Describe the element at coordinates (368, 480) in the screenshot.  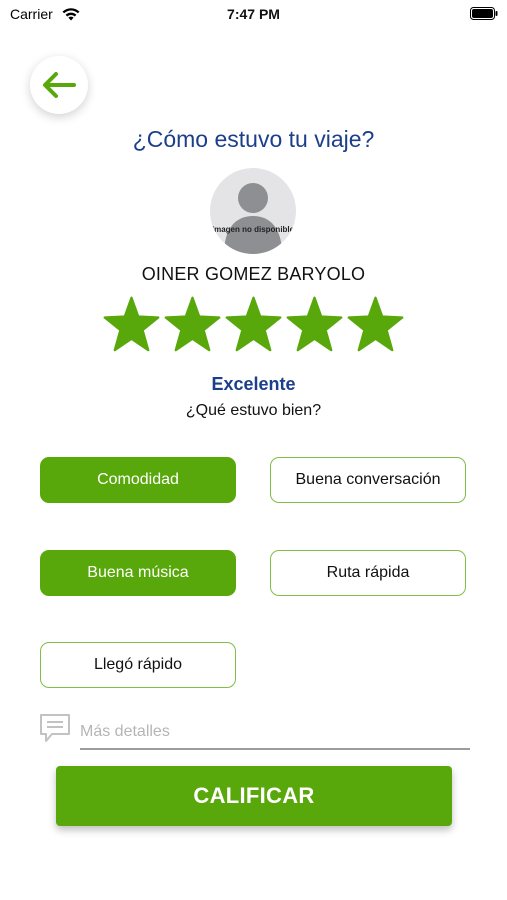
I see `option-chip-buena-conversacion: Buena conversación` at that location.